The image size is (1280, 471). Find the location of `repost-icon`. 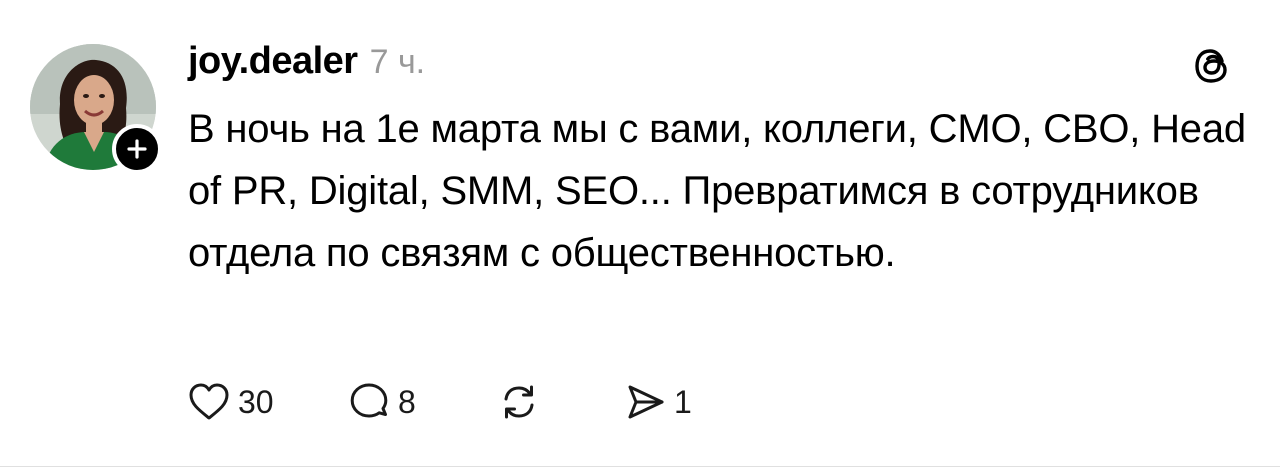

repost-icon is located at coordinates (519, 402).